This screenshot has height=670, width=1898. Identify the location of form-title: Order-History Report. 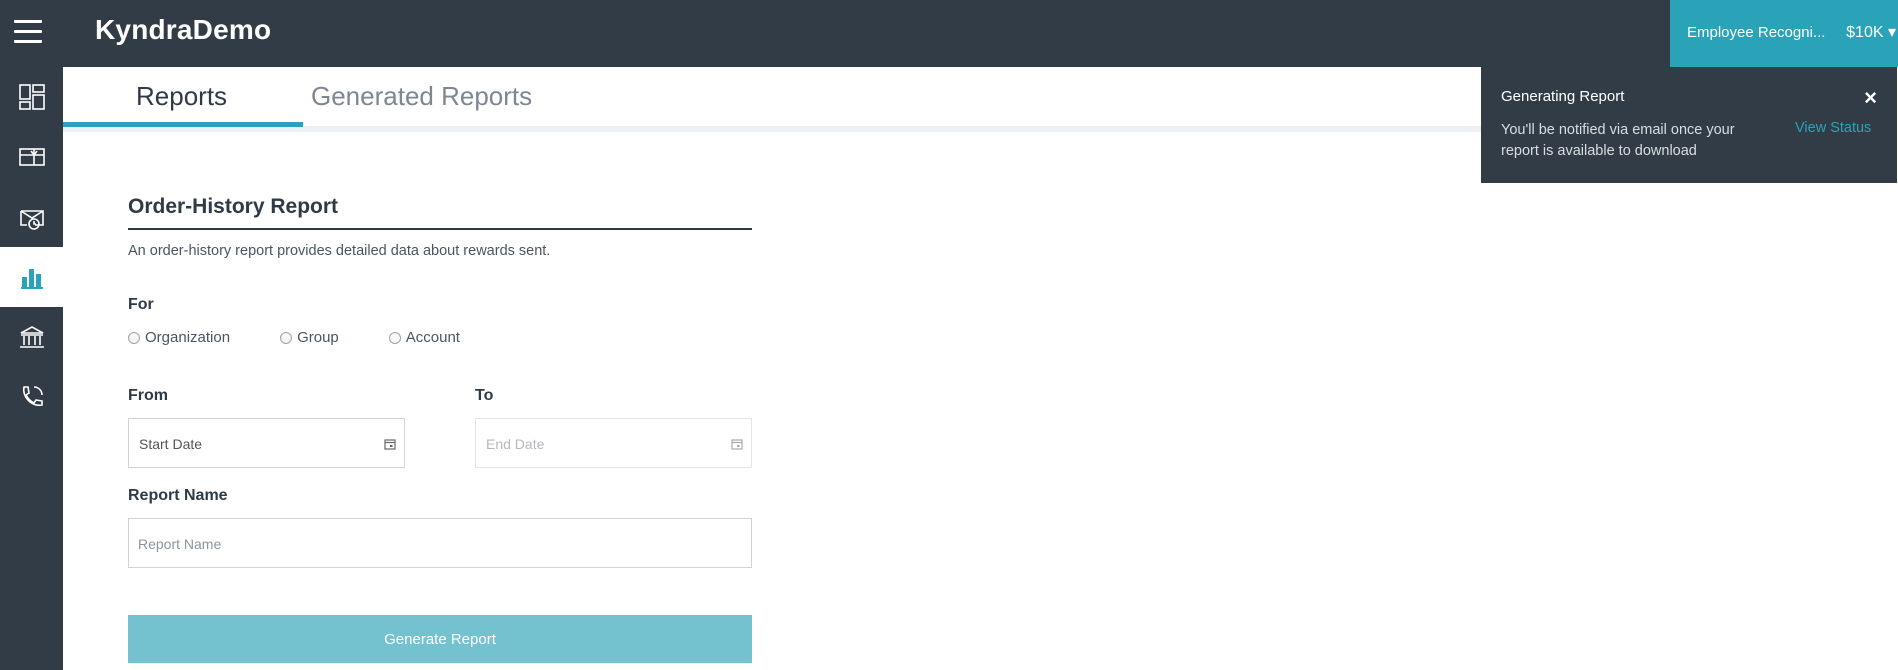
(440, 212).